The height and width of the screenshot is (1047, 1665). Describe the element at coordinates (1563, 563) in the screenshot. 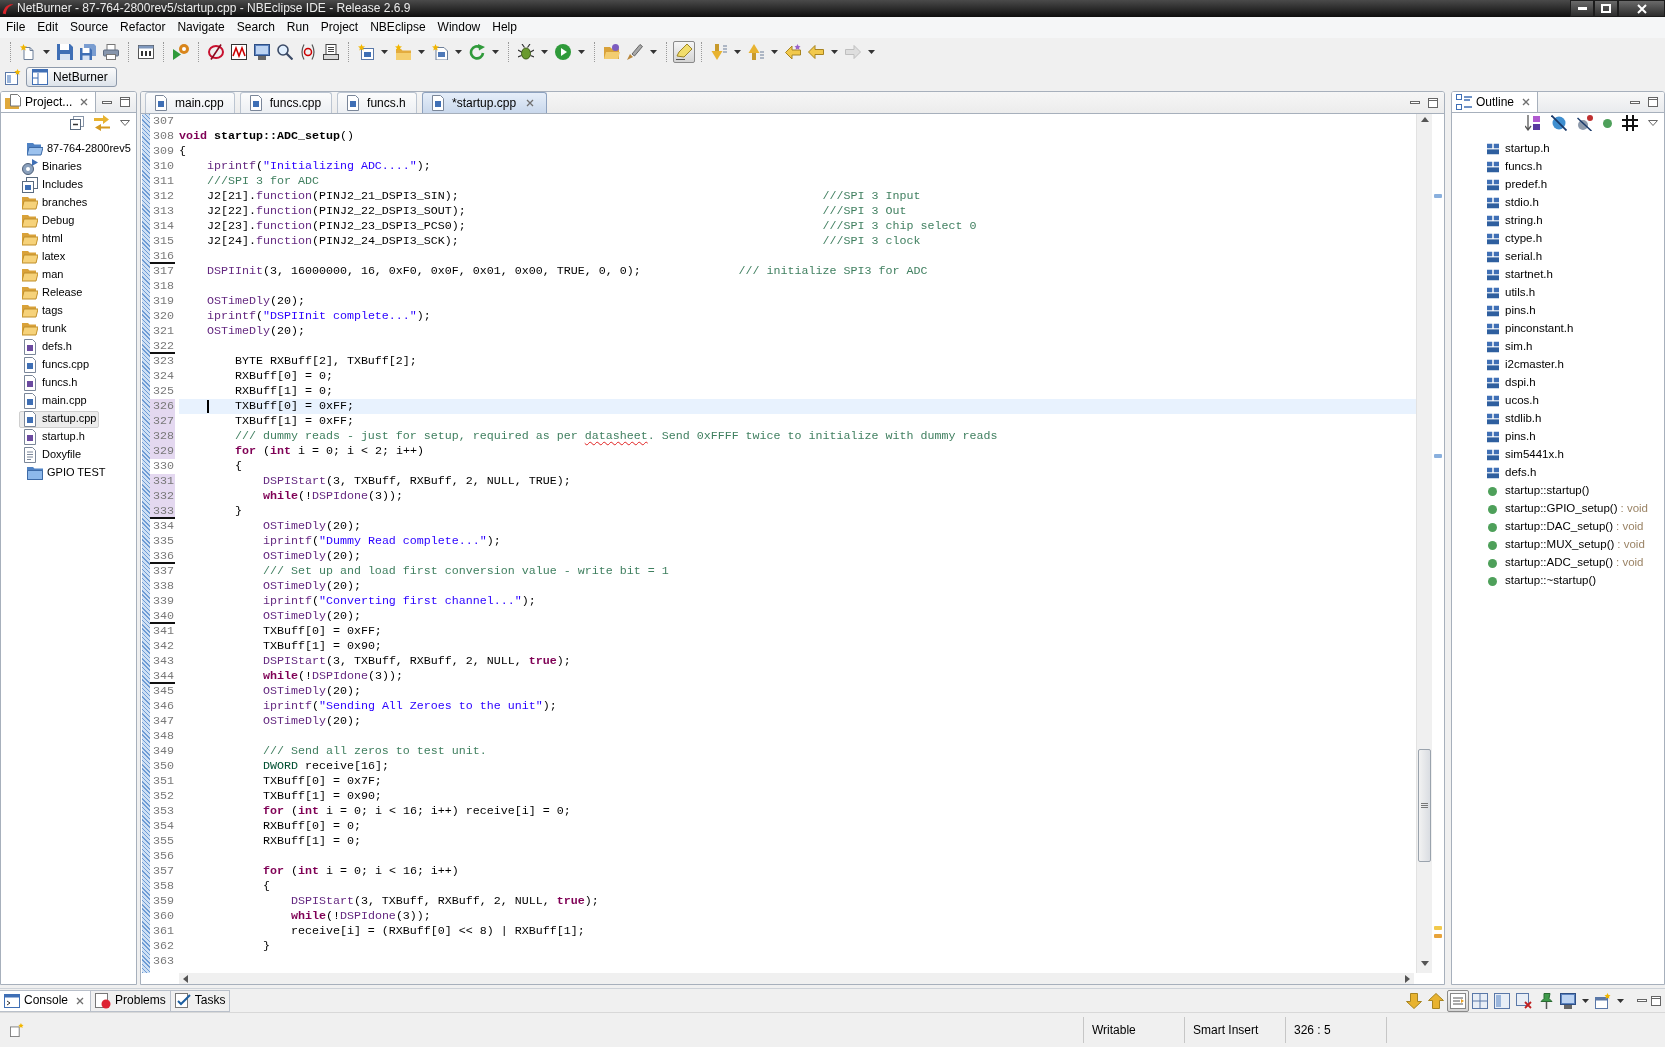

I see `outline-item: startup::ADC_setup() : void` at that location.